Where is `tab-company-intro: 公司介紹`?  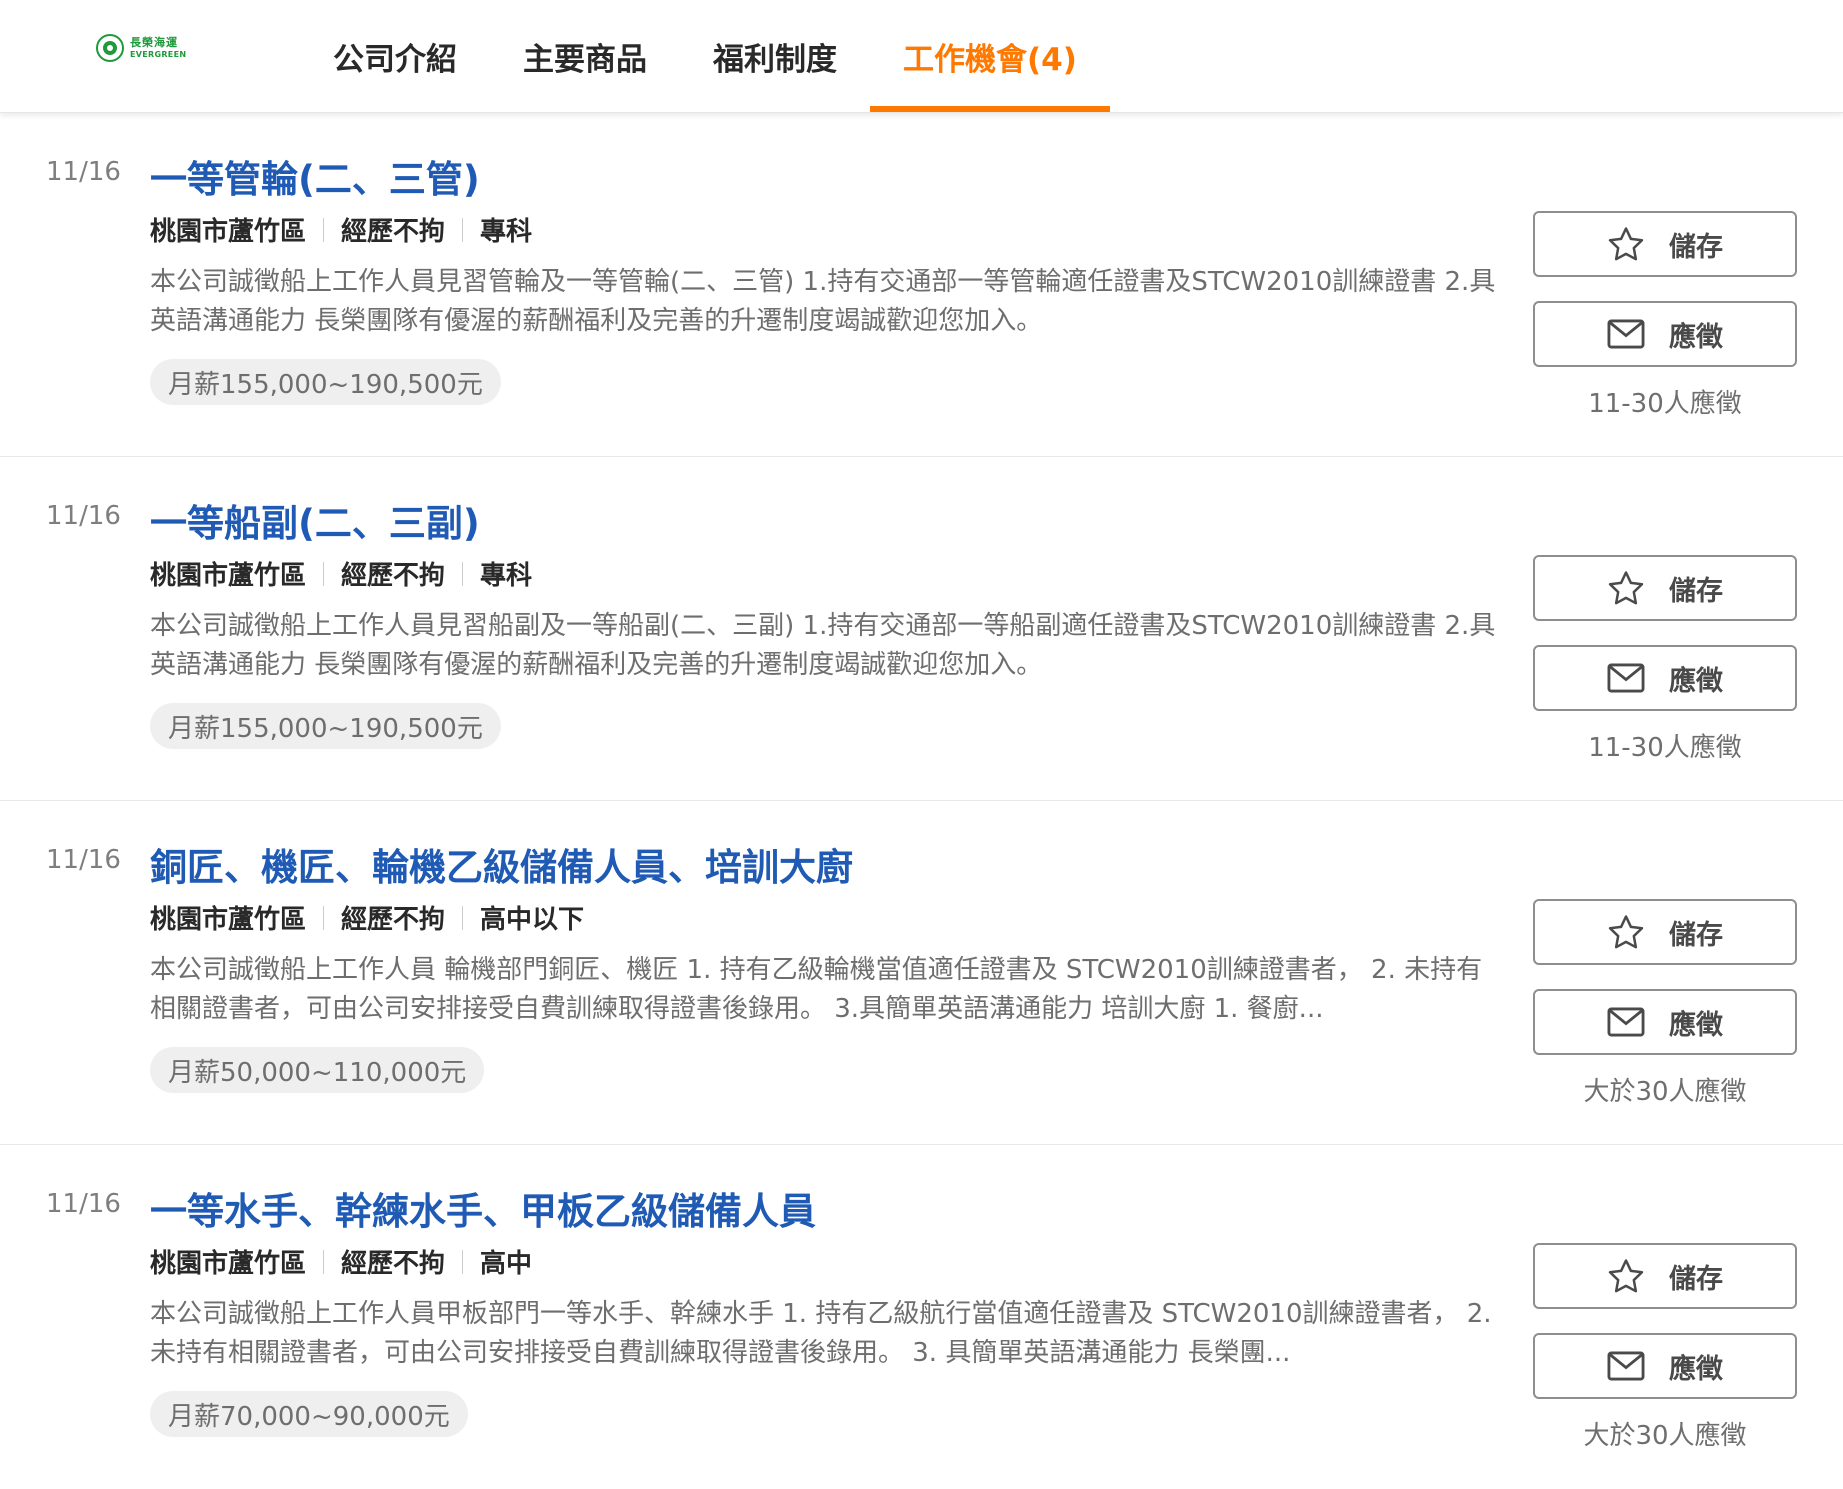
tab-company-intro: 公司介紹 is located at coordinates (395, 56).